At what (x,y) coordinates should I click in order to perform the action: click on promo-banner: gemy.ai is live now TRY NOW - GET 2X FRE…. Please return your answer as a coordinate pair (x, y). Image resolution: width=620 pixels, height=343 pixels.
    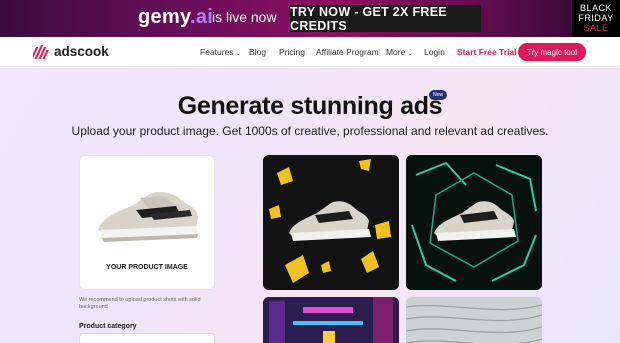
    Looking at the image, I should click on (310, 18).